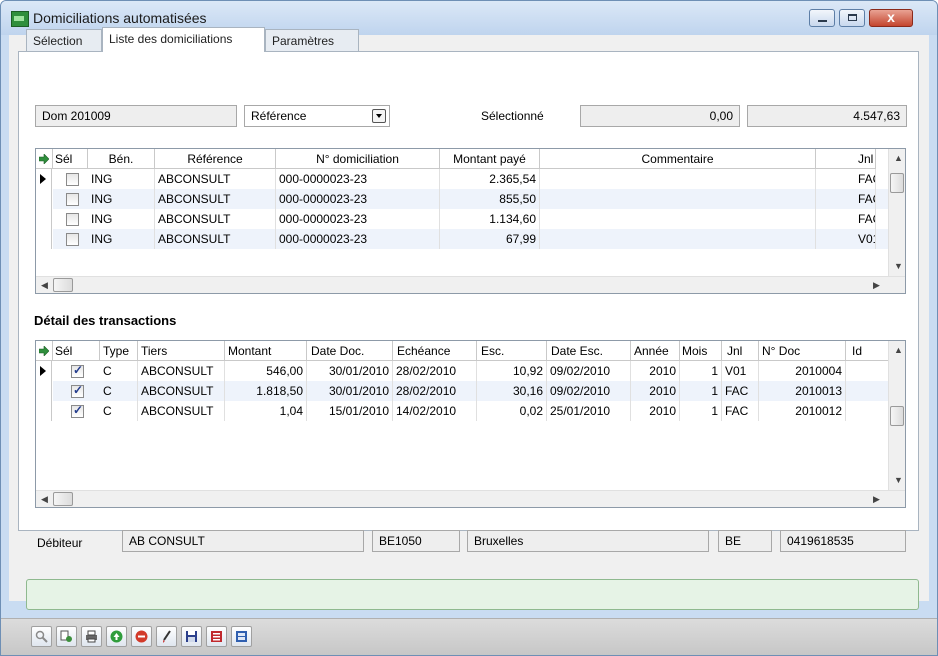 This screenshot has height=656, width=938. I want to click on cell-jnl: FAC, so click(846, 199).